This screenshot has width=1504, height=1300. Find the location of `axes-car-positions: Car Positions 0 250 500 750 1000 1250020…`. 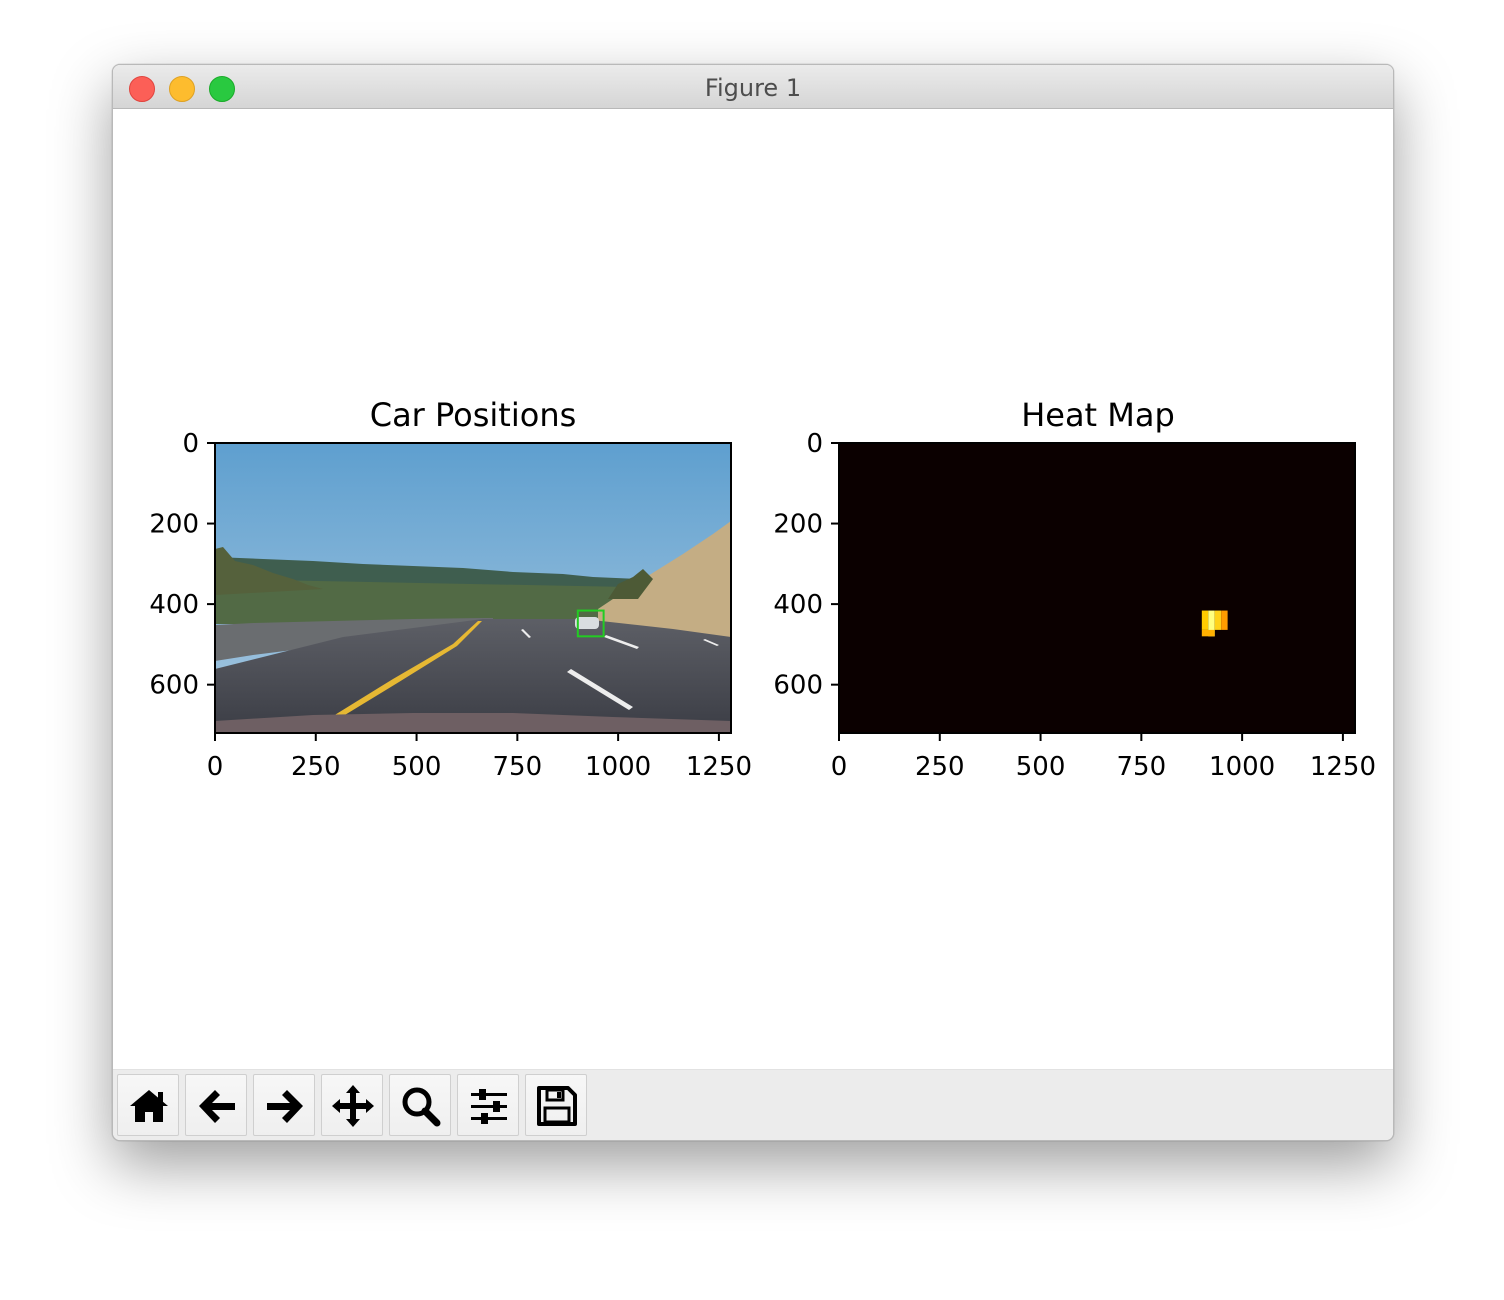

axes-car-positions: Car Positions 0 250 500 750 1000 1250020… is located at coordinates (450, 589).